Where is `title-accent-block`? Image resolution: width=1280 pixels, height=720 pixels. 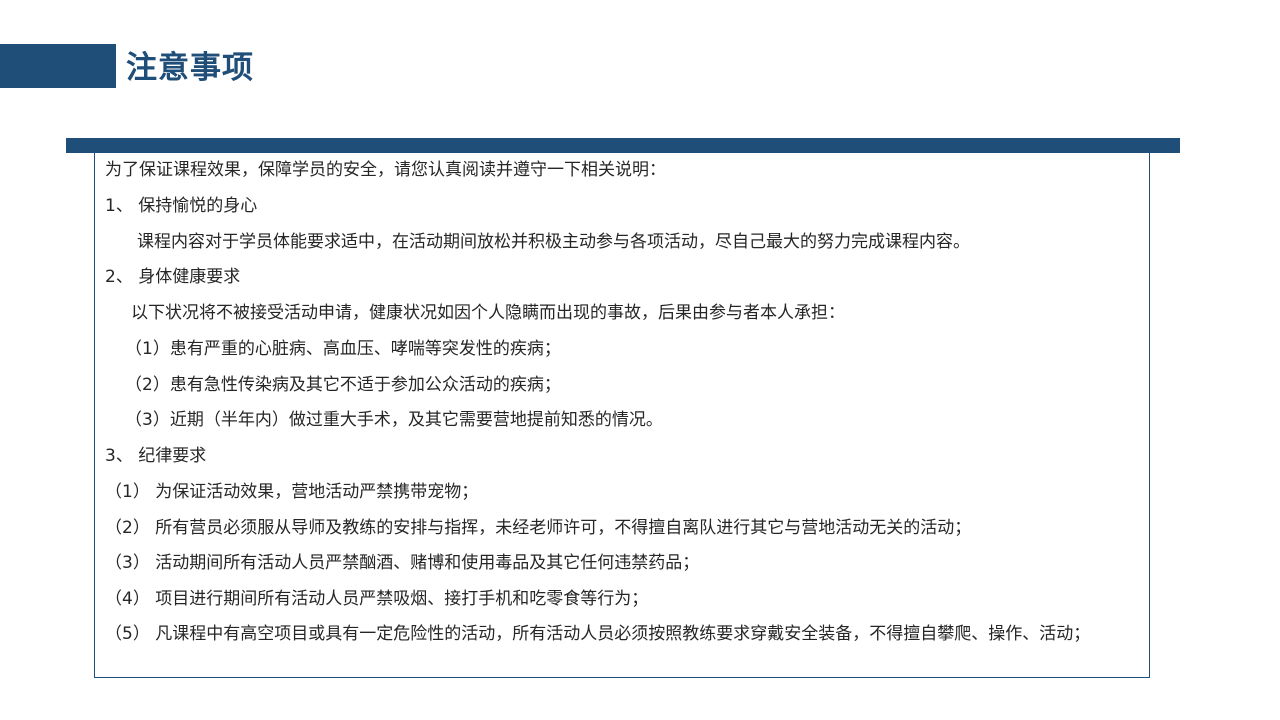
title-accent-block is located at coordinates (58, 66).